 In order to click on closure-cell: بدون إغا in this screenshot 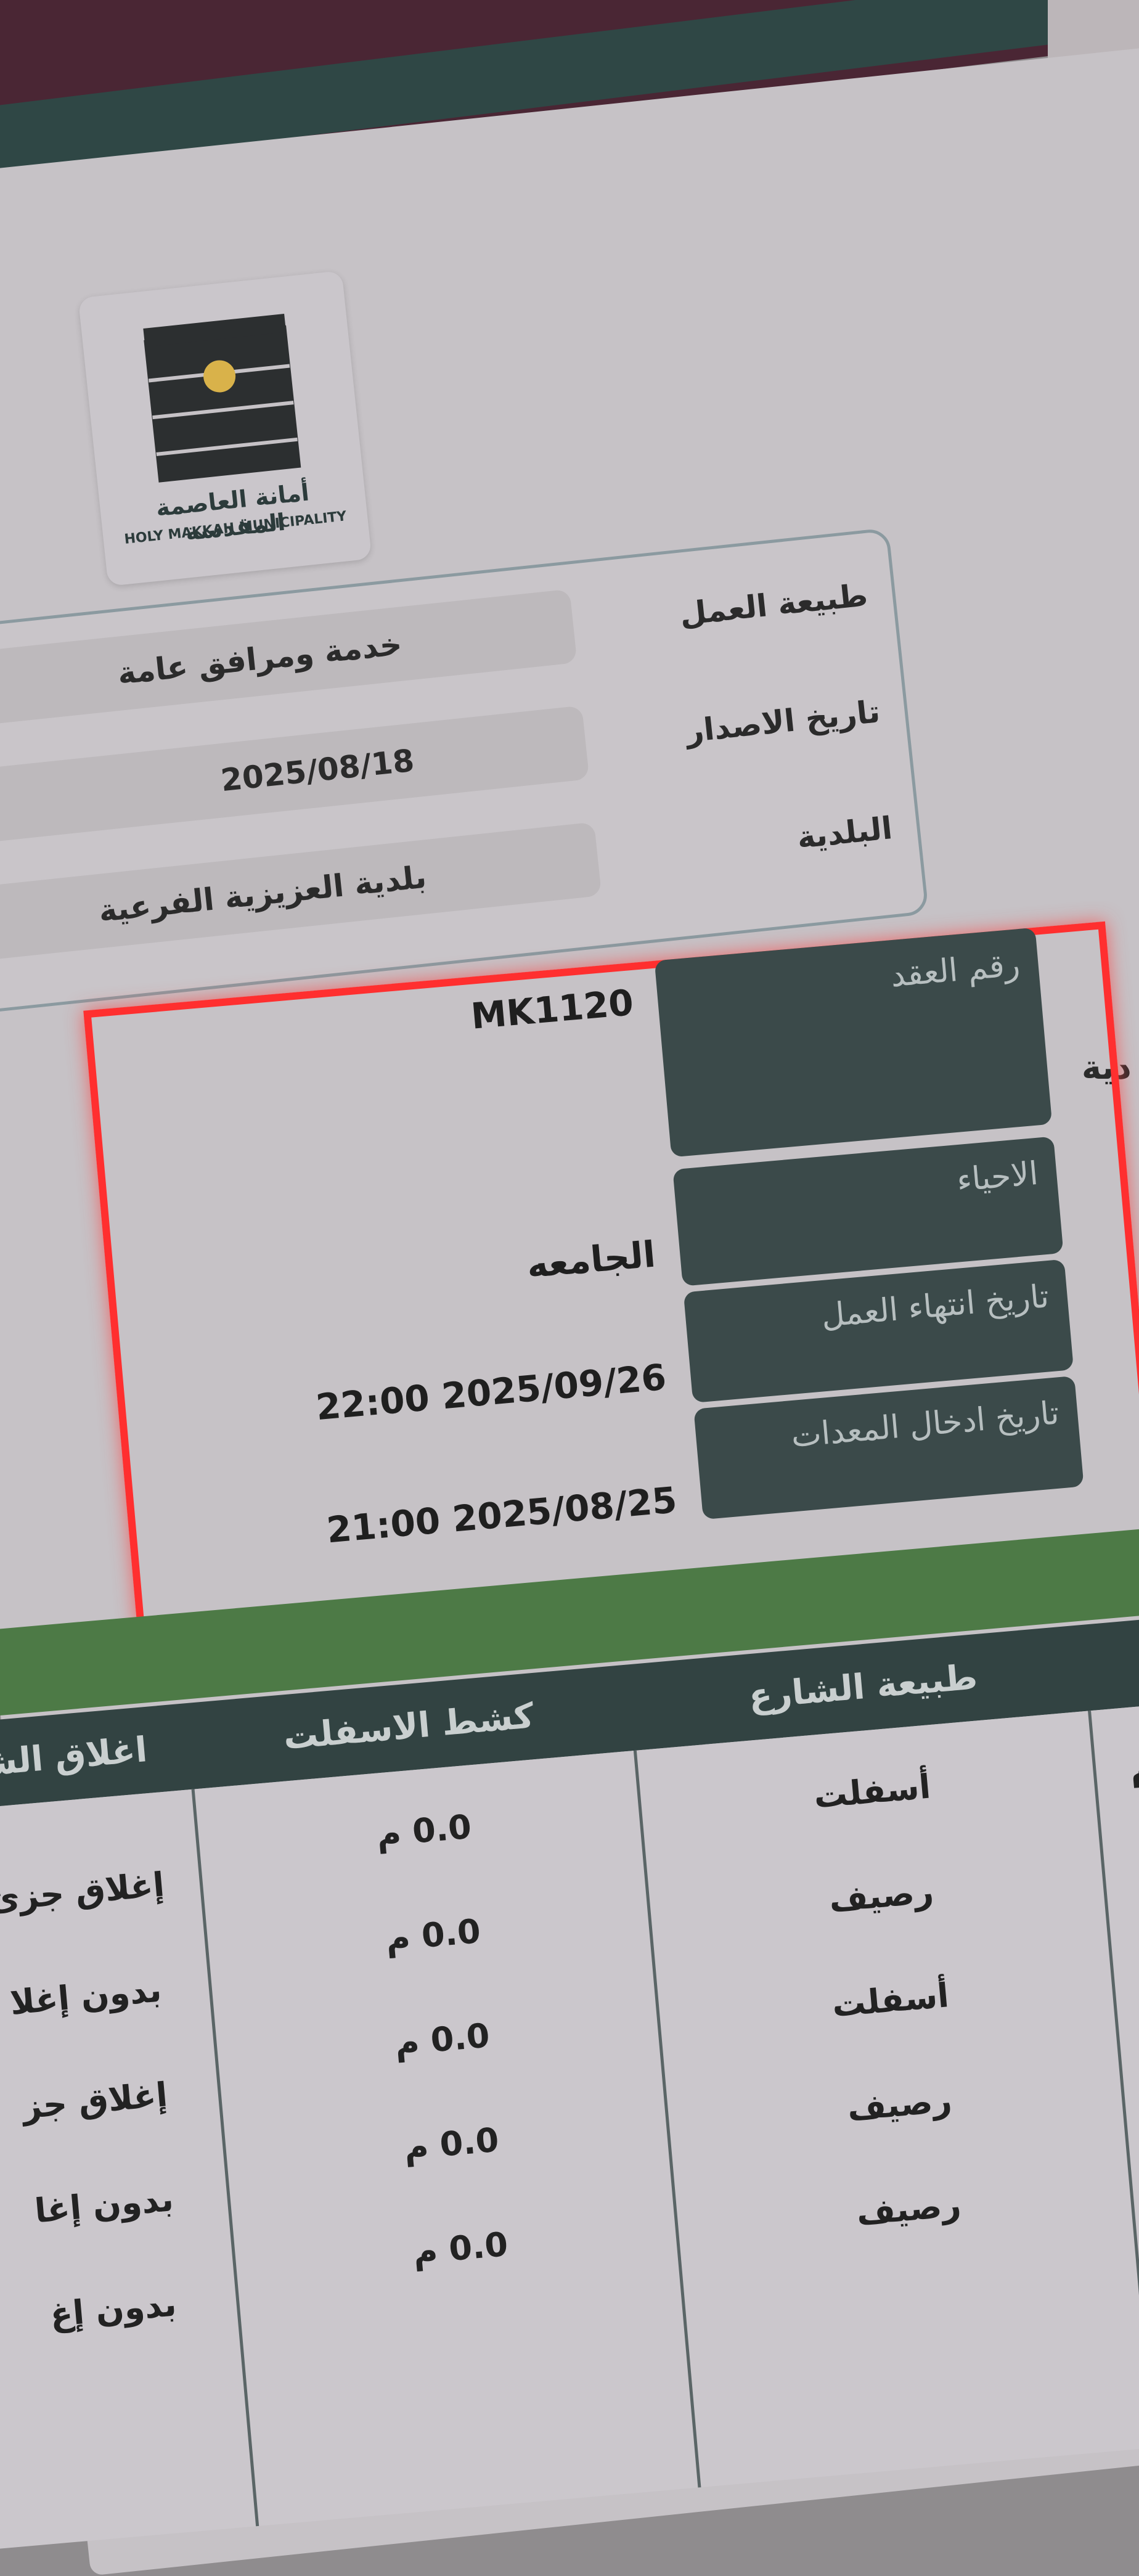, I will do `click(104, 2205)`.